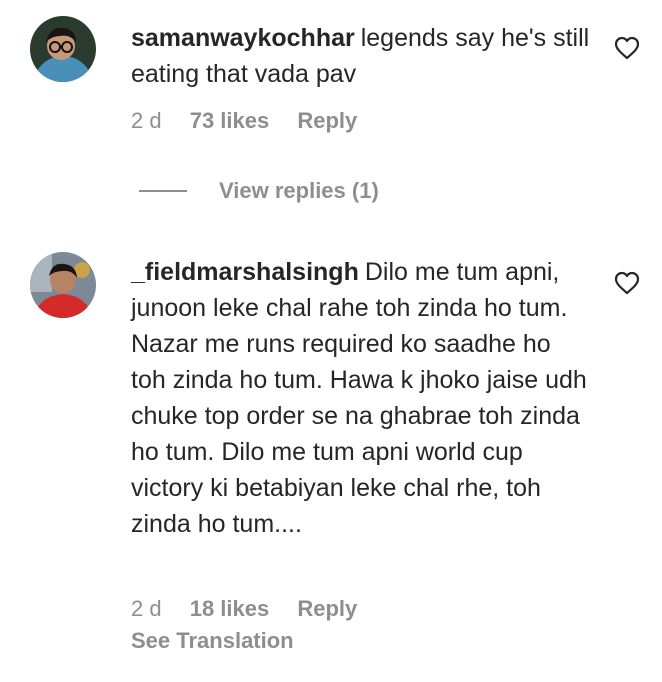 The height and width of the screenshot is (682, 662). Describe the element at coordinates (230, 120) in the screenshot. I see `comment-likes-count: 73 likes` at that location.